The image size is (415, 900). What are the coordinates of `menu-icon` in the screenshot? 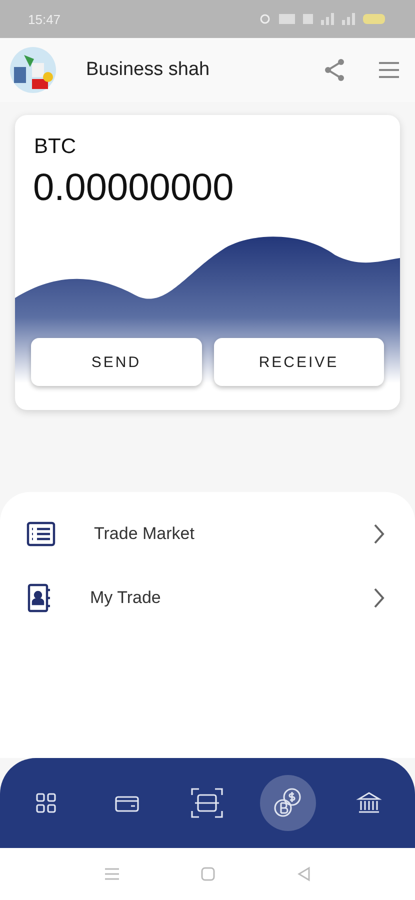 It's located at (389, 70).